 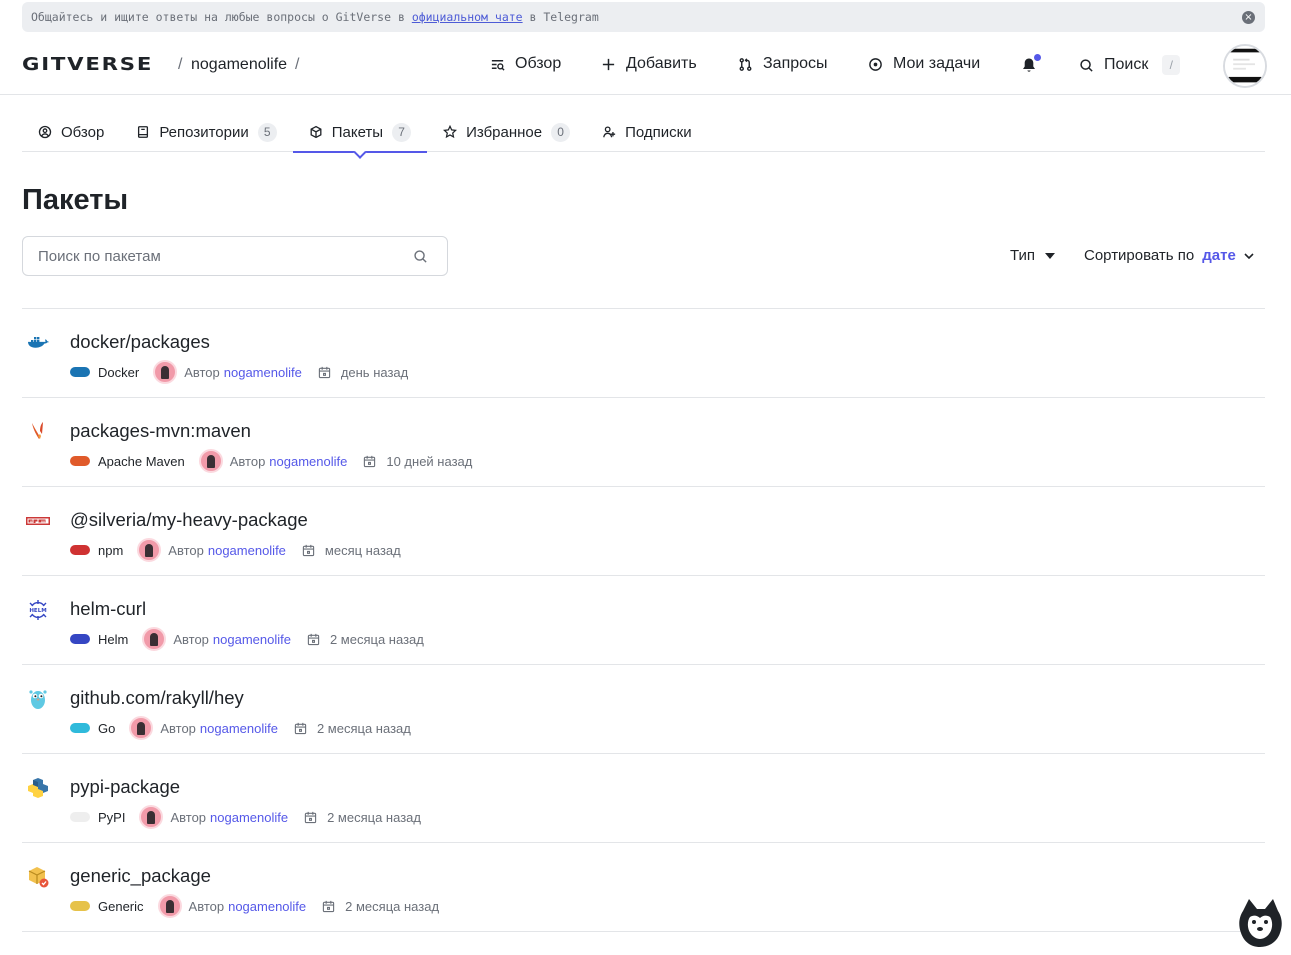 I want to click on package-meta: Docker Автор nogamenolife день назад, so click(x=239, y=372).